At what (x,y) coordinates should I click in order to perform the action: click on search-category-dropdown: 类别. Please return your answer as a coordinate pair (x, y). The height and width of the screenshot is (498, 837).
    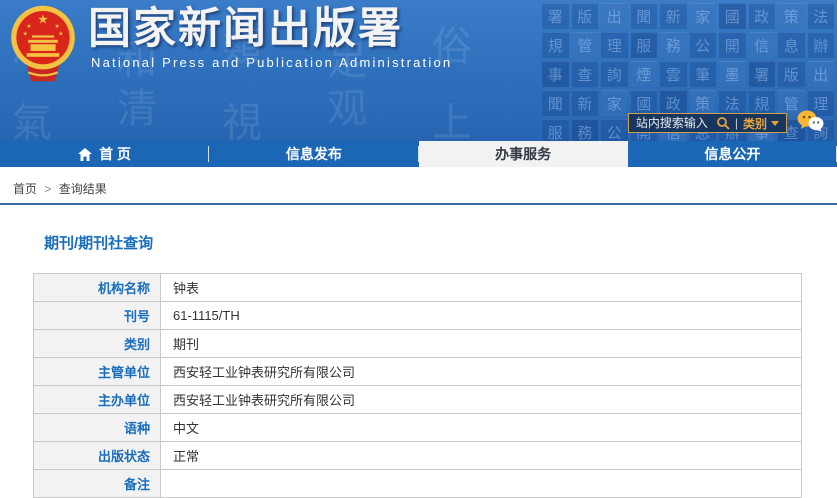
    Looking at the image, I should click on (761, 123).